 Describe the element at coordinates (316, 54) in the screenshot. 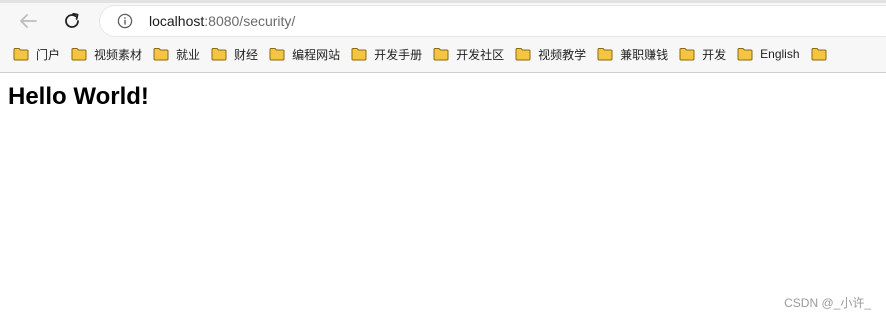

I see `bookmark-label: 编程网站` at that location.